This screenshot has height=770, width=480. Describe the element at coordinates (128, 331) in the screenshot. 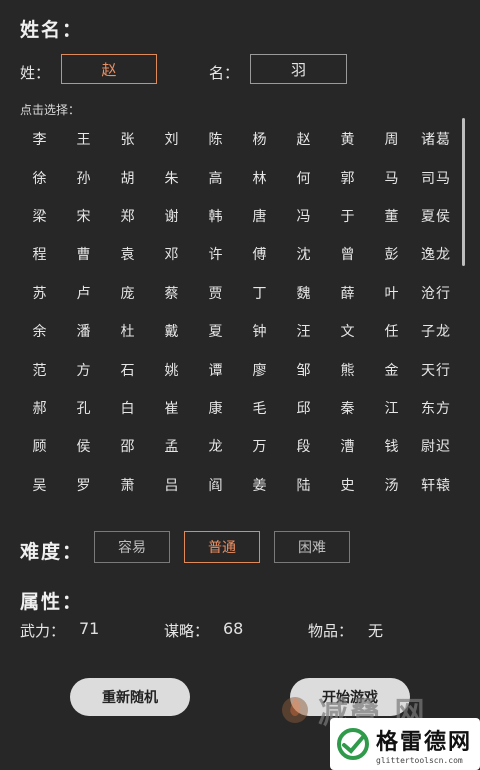

I see `surname-option: 杜` at that location.